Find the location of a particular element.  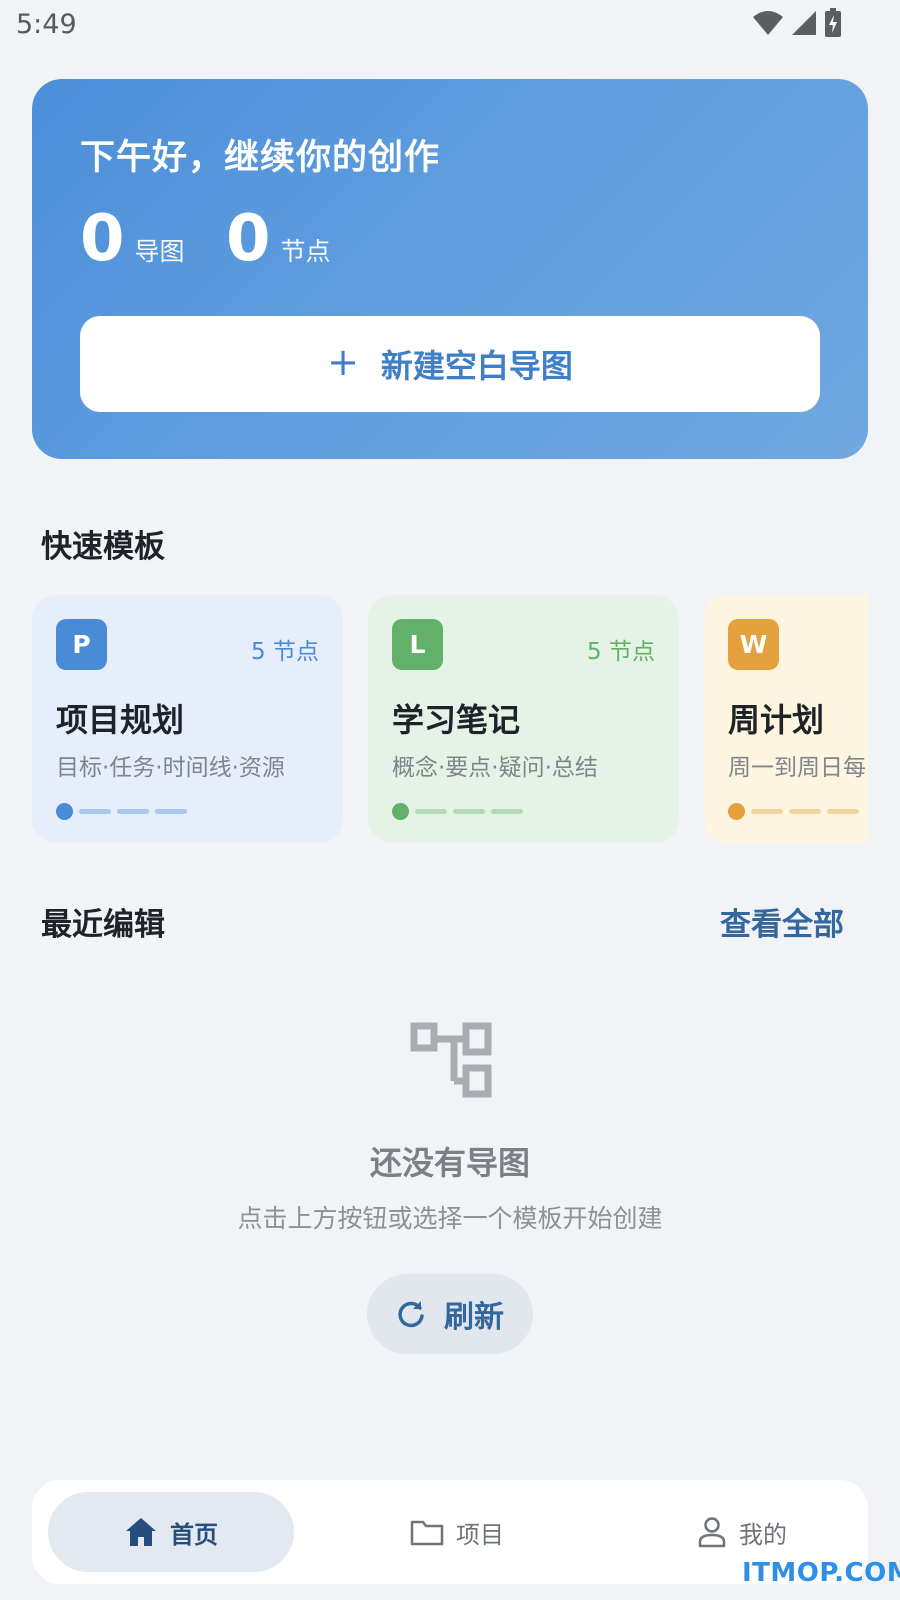

empty-state-title: 还没有导图 is located at coordinates (449, 1163).